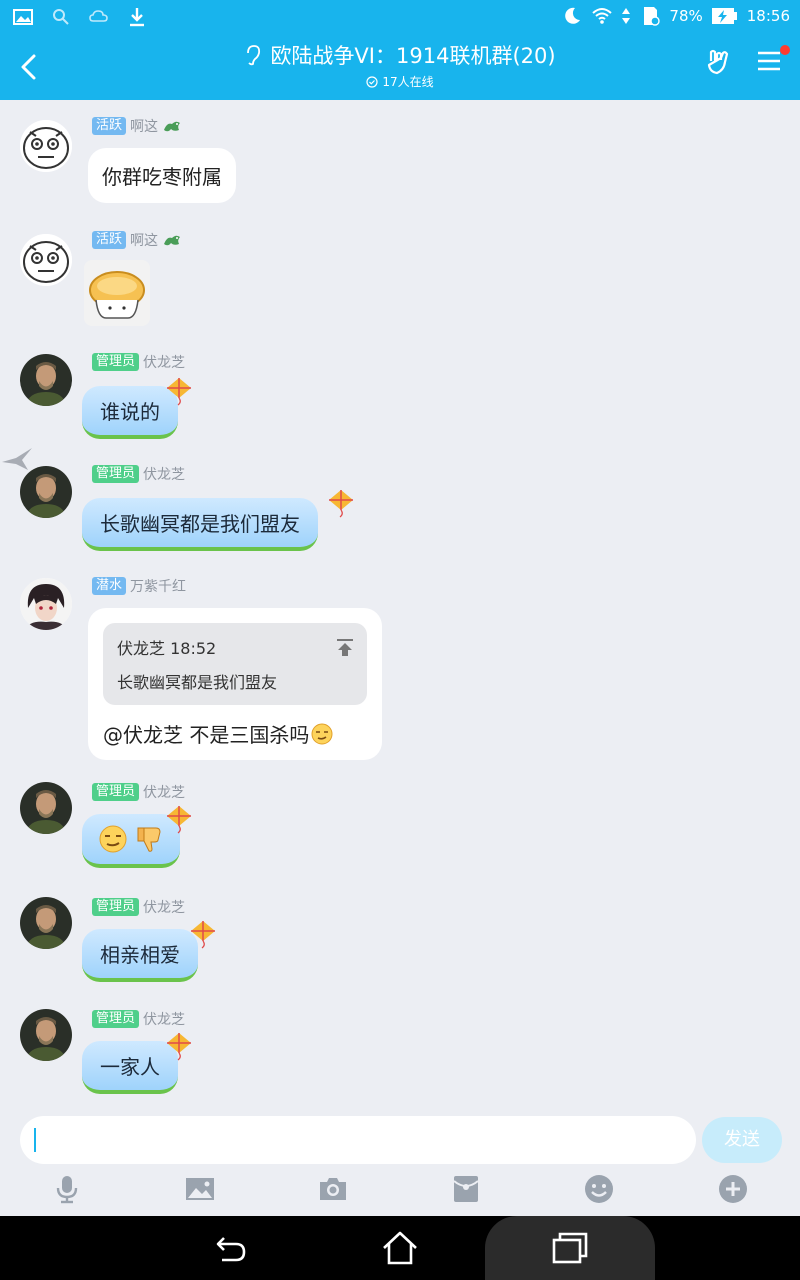 This screenshot has width=800, height=1280. I want to click on chat-header: 欧陆战争VI：1914联机群(20) 17人在线, so click(400, 67).